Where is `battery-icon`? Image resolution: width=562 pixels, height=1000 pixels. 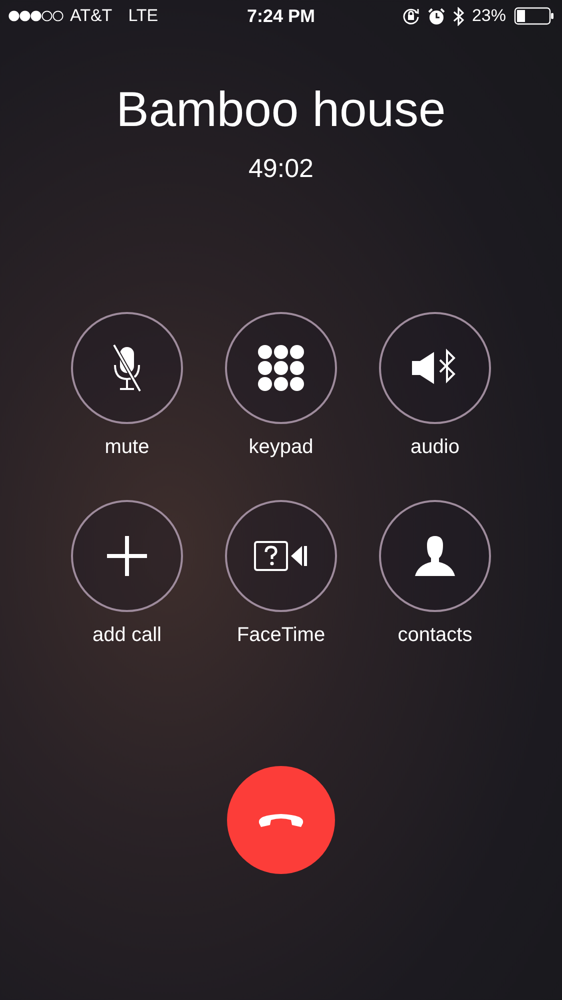
battery-icon is located at coordinates (534, 16).